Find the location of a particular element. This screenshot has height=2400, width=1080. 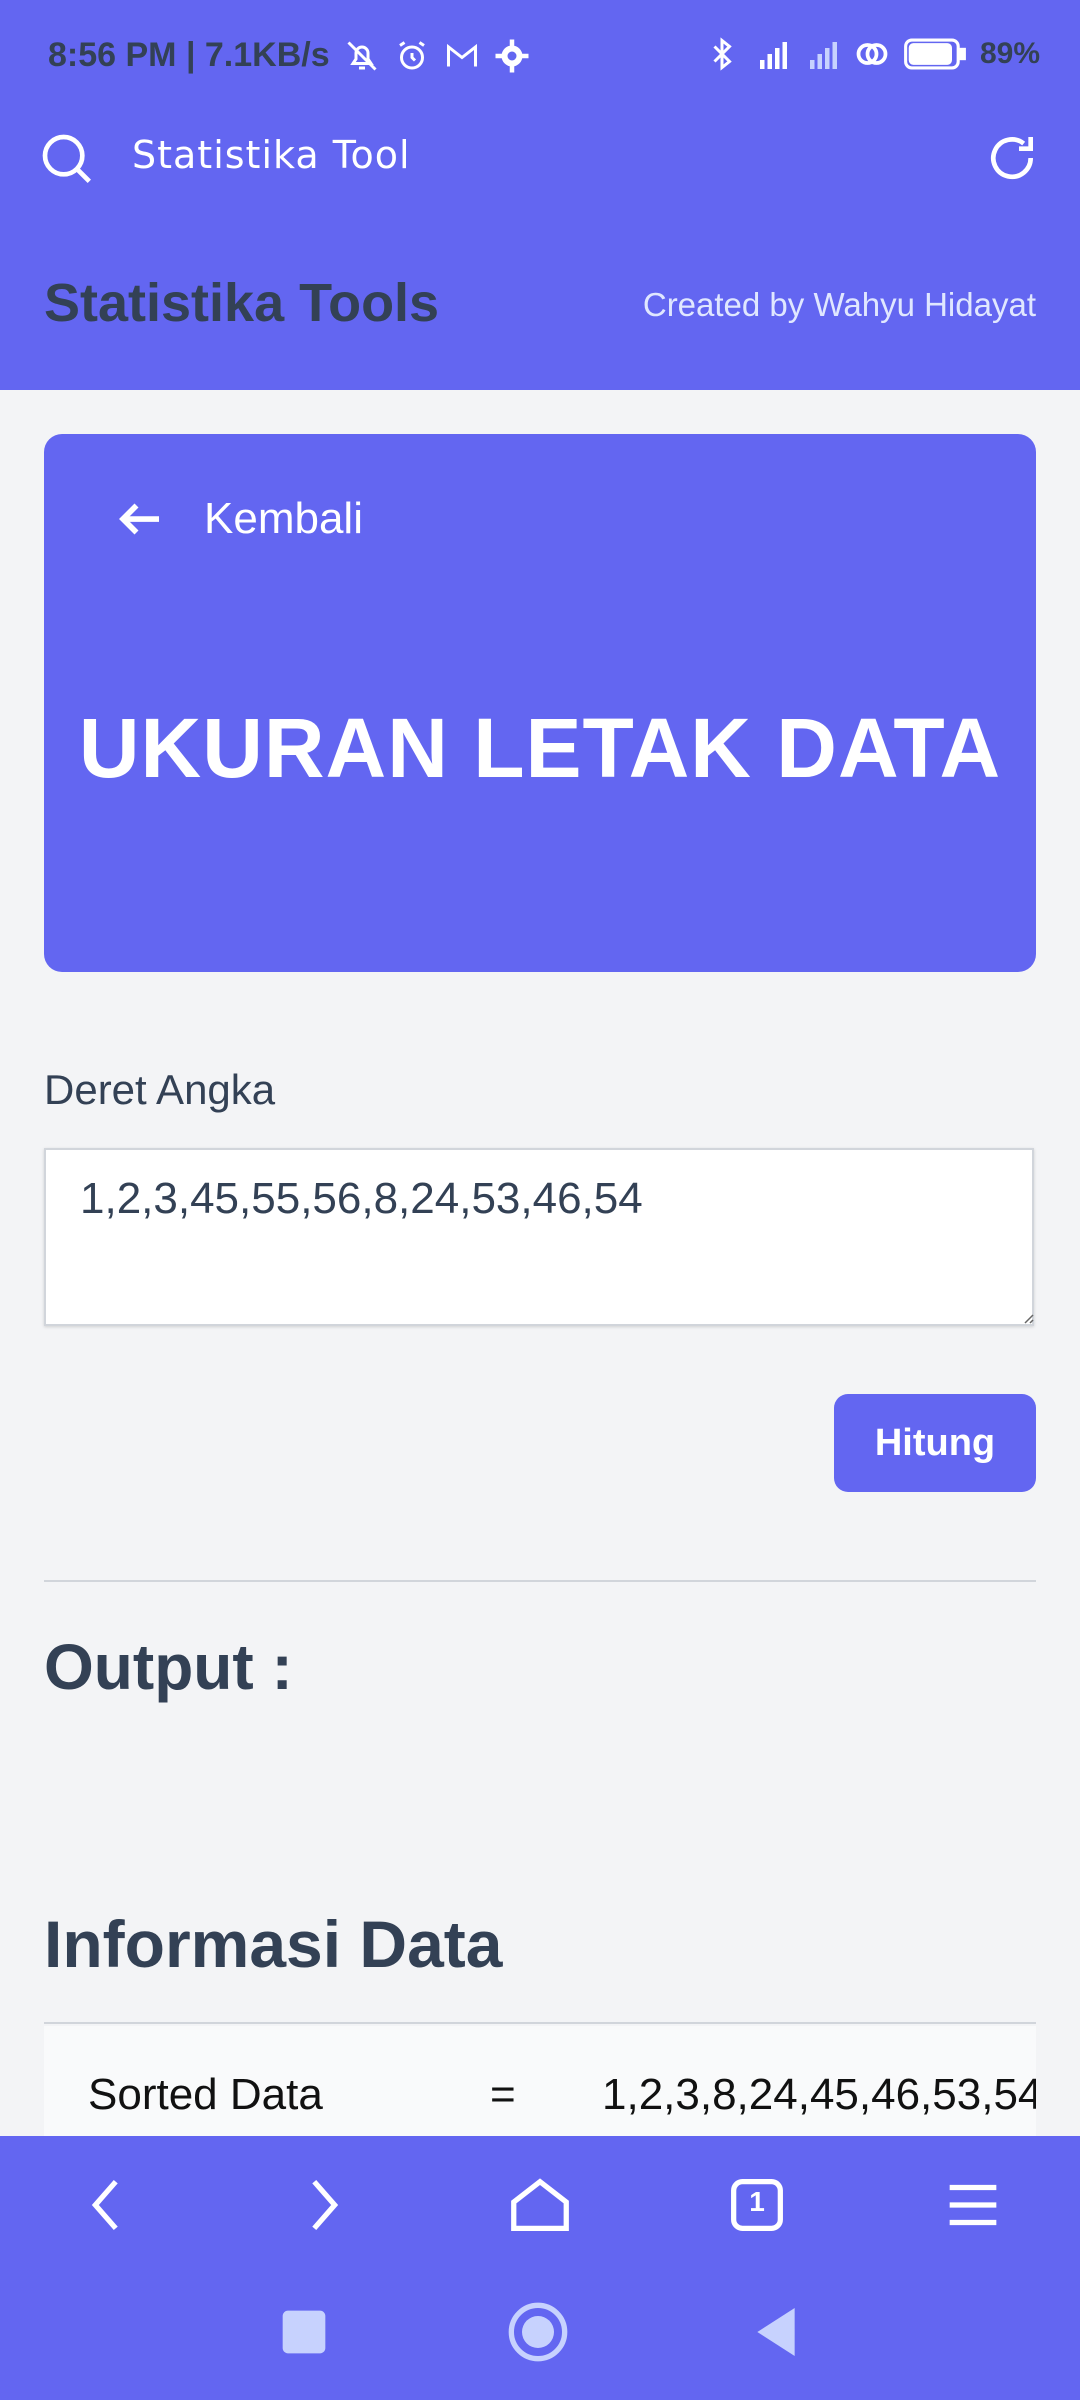

tabs-button: 1 is located at coordinates (757, 2205).